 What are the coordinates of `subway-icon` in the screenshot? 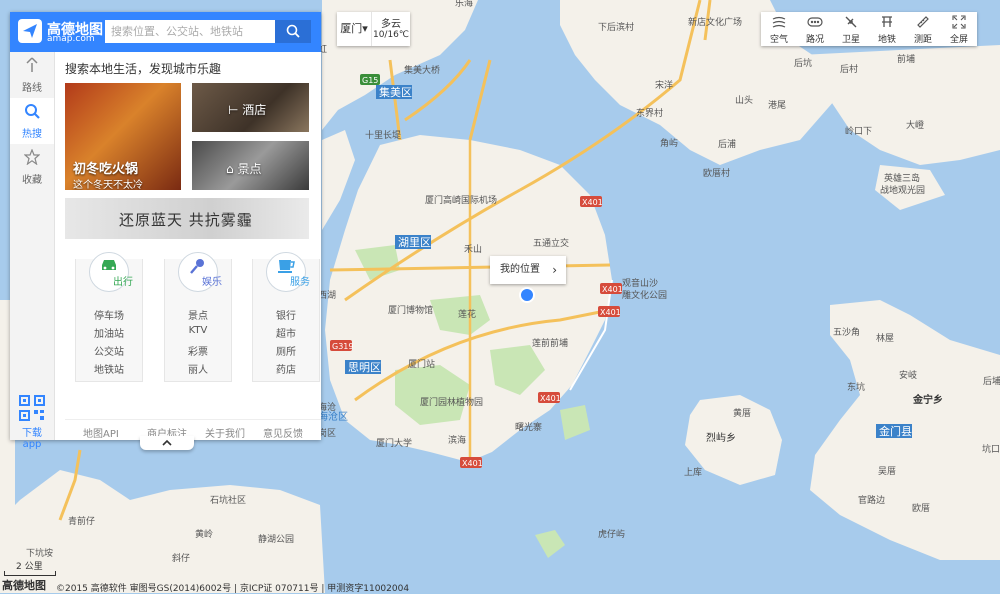 It's located at (887, 22).